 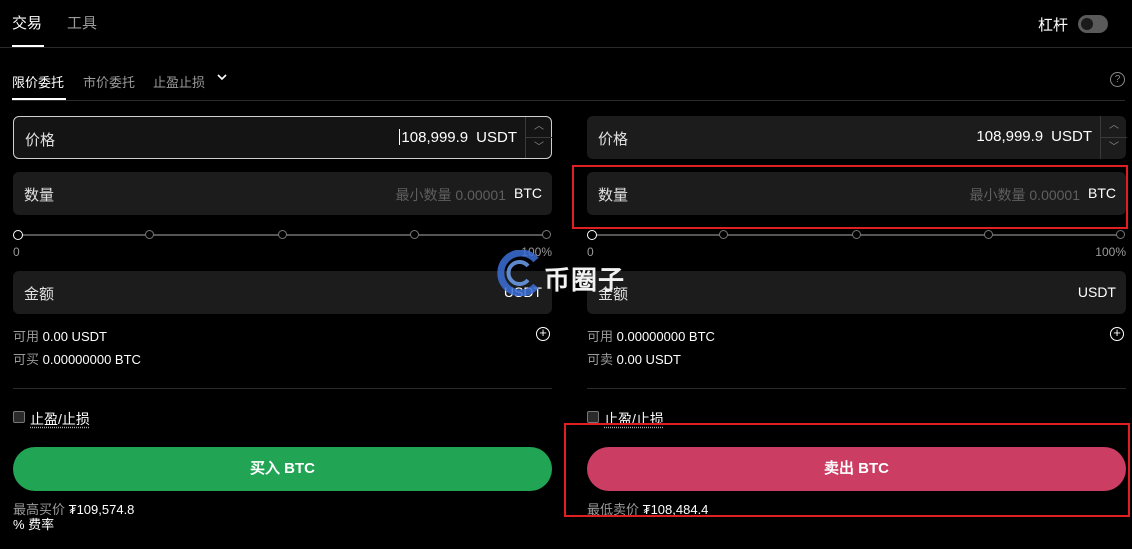 What do you see at coordinates (179, 81) in the screenshot?
I see `tab-tpsl-order: 止盈止损` at bounding box center [179, 81].